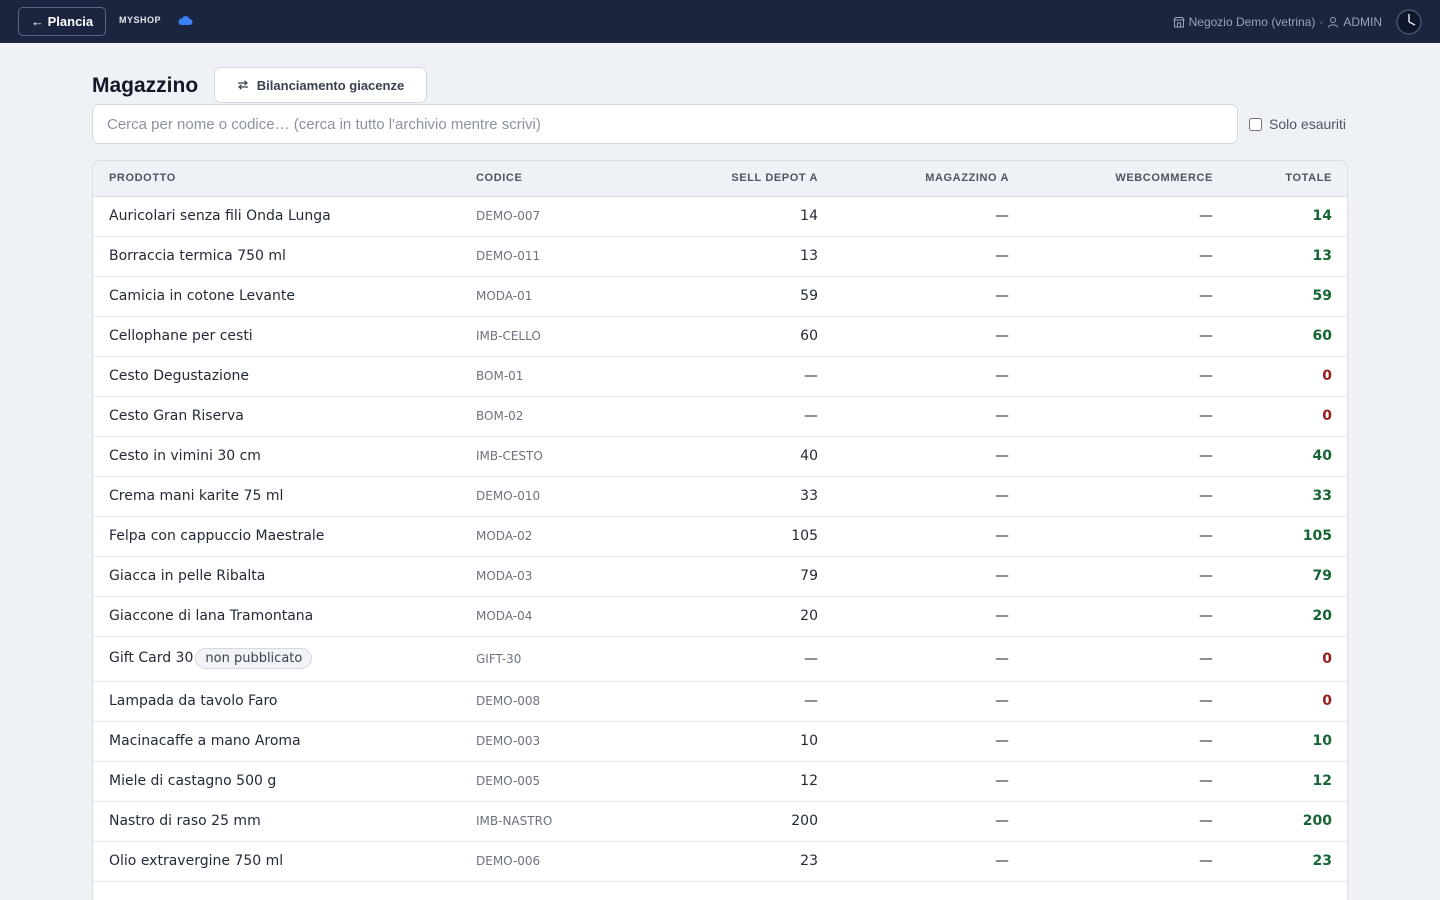  I want to click on table-row: Cellophane per cesti IMB-CELLO 60 — — 60, so click(720, 336).